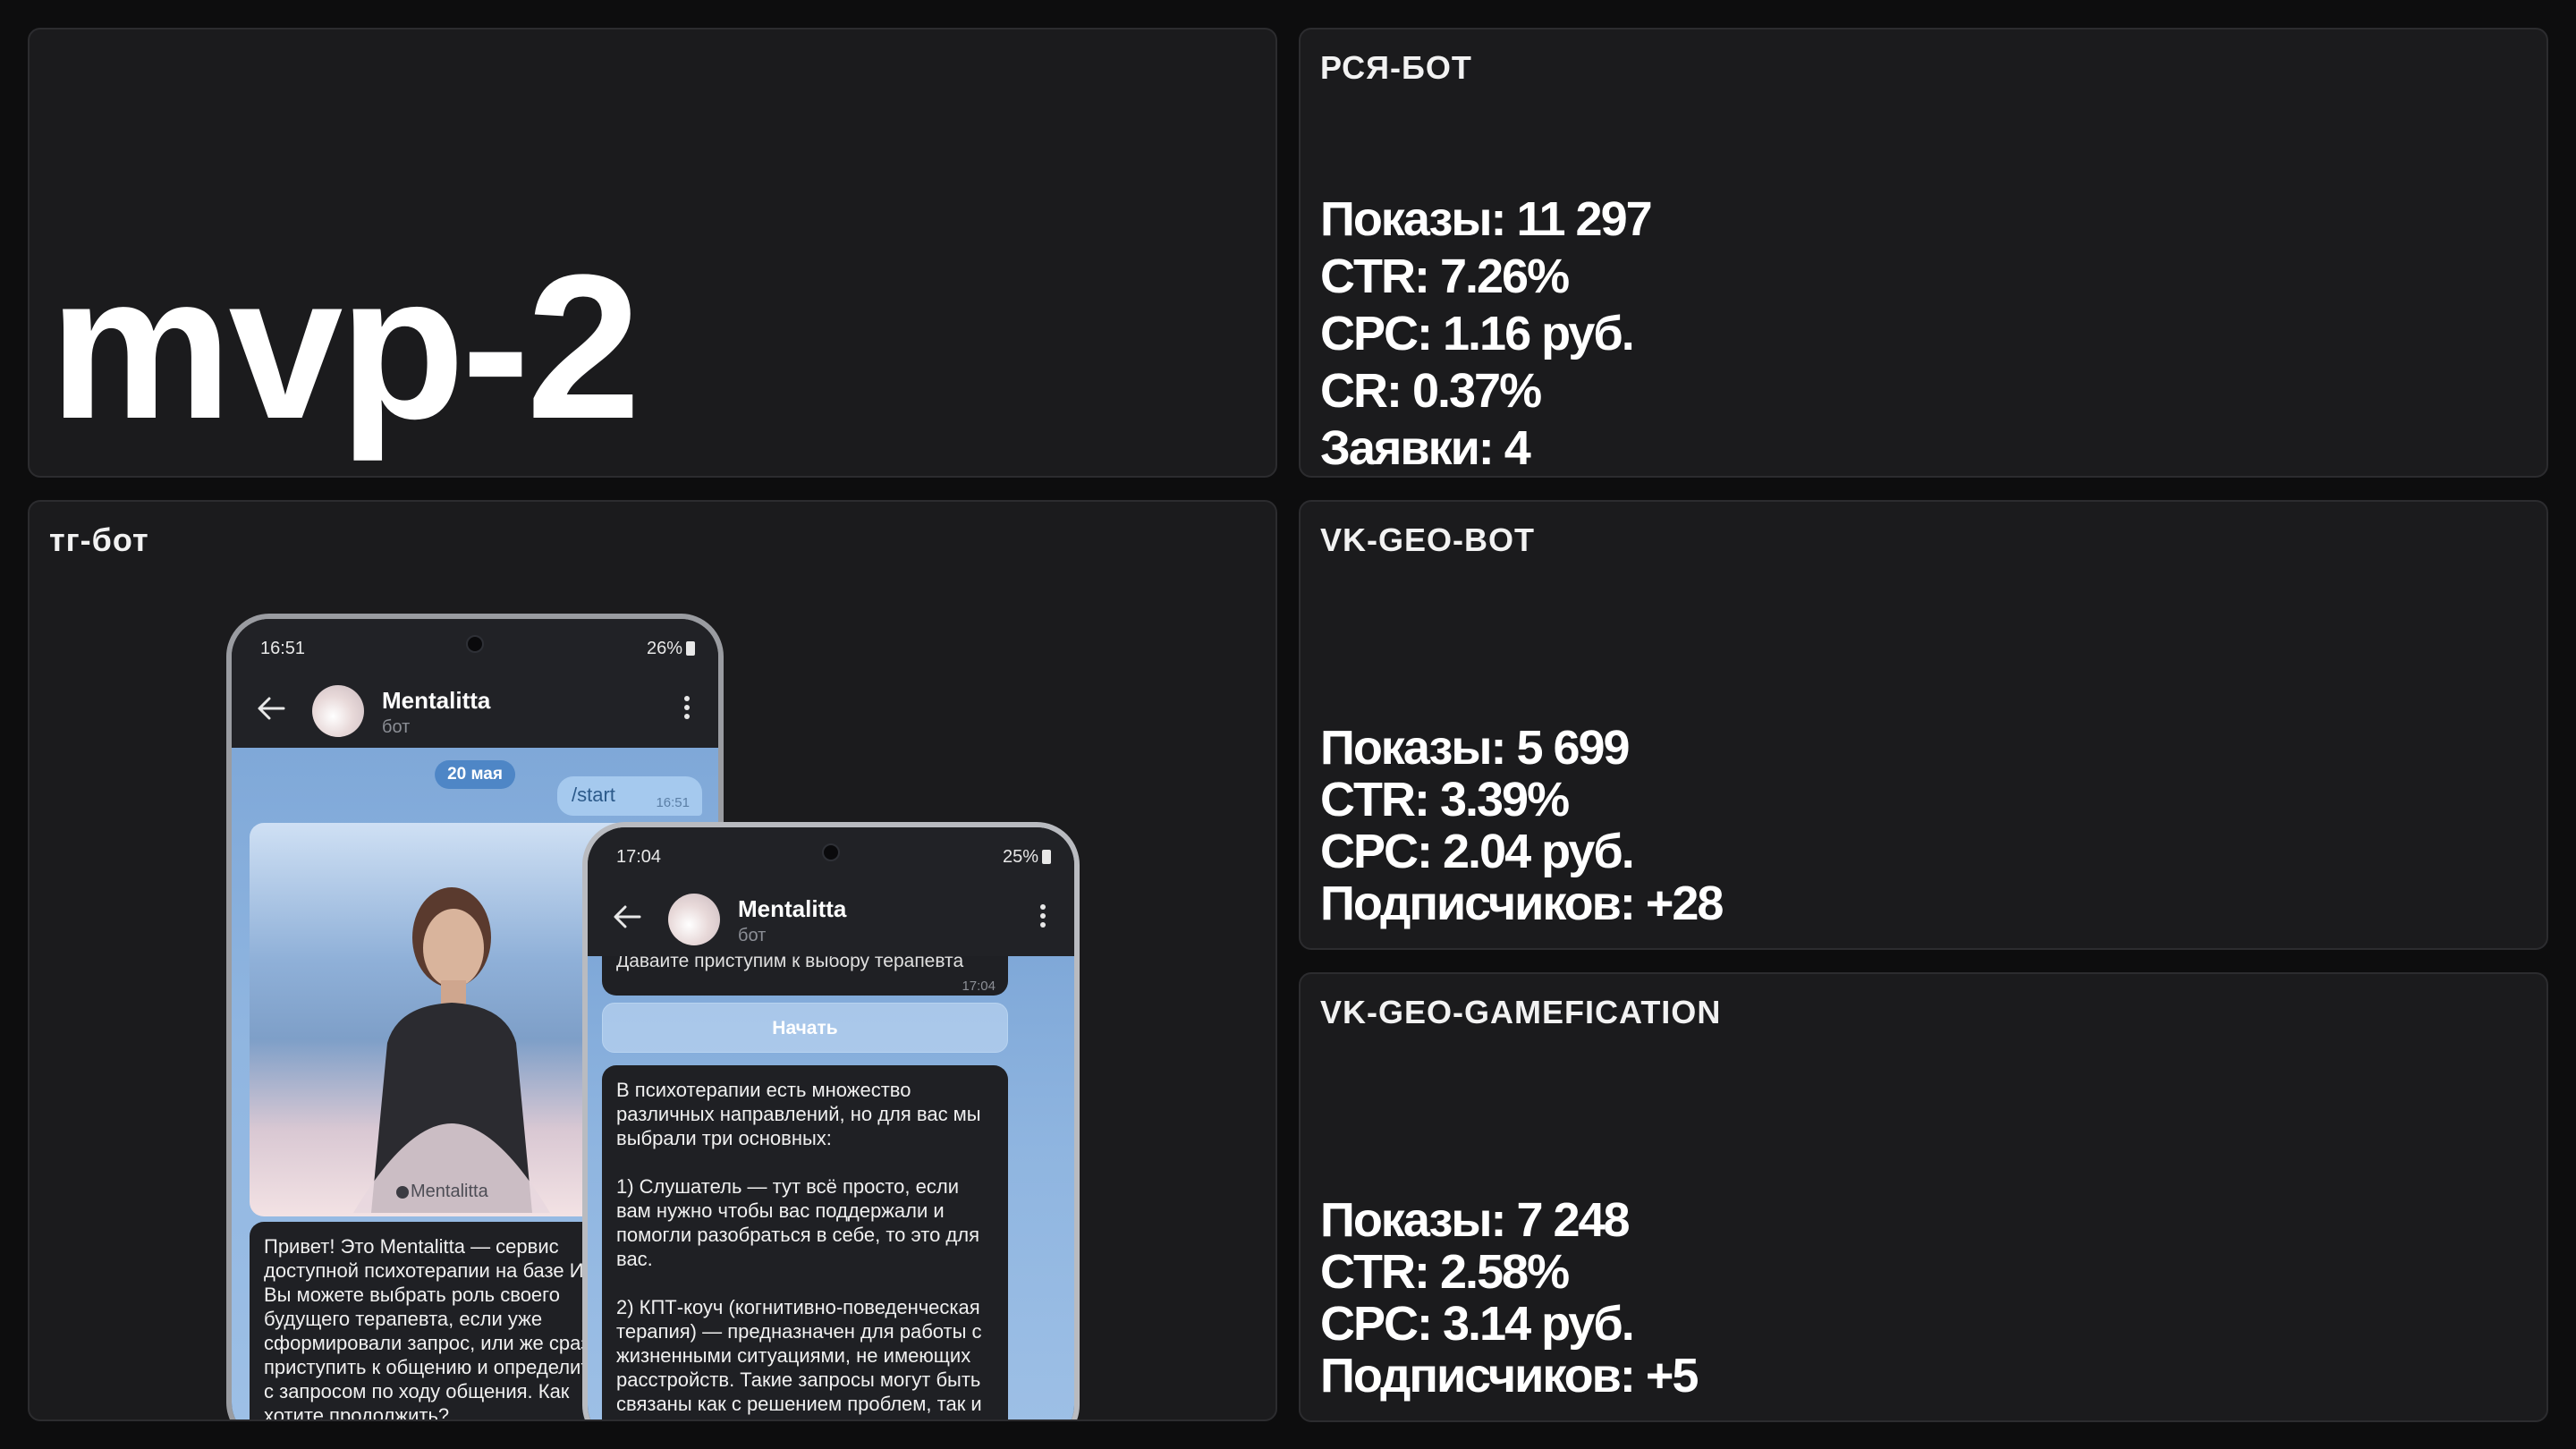 The width and height of the screenshot is (2576, 1449). I want to click on vk-geo-title: VK-GEO-BOT, so click(1427, 539).